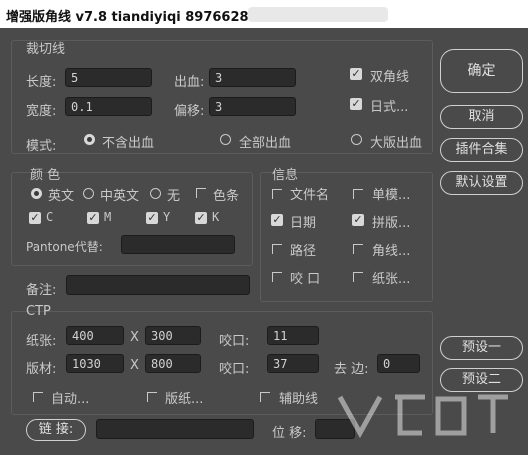 The image size is (528, 455). I want to click on link-input, so click(175, 429).